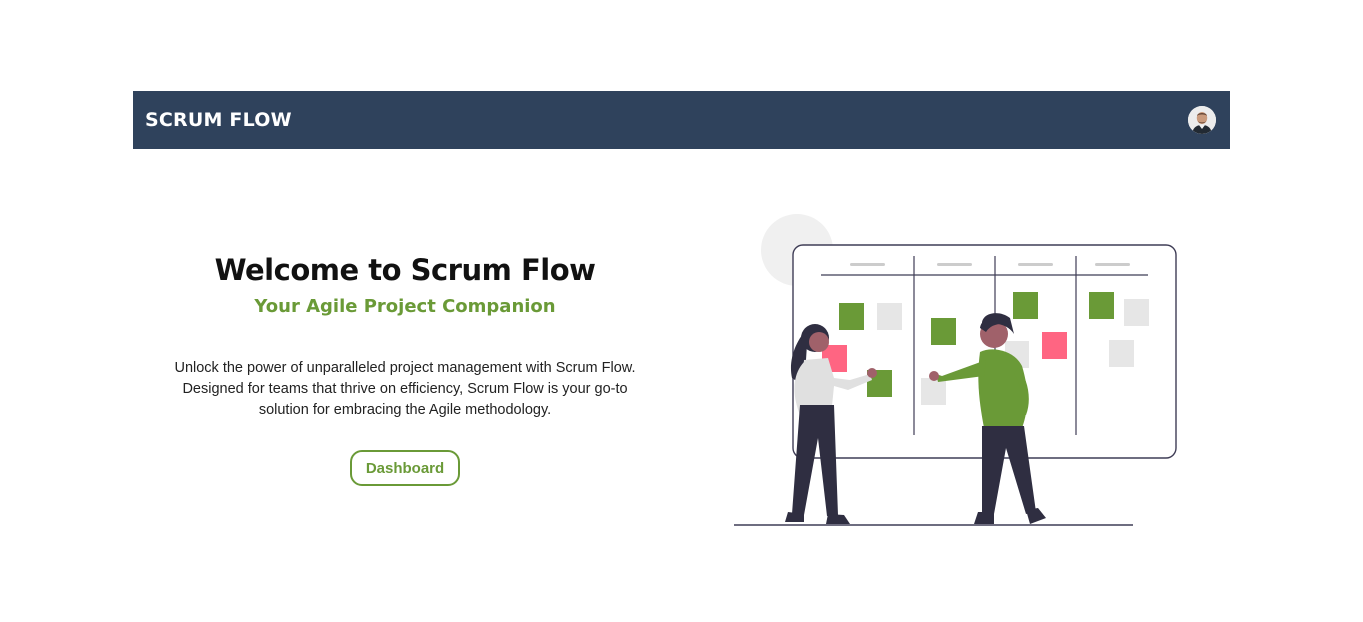  What do you see at coordinates (405, 270) in the screenshot?
I see `hero-title: Welcome to Scrum Flow` at bounding box center [405, 270].